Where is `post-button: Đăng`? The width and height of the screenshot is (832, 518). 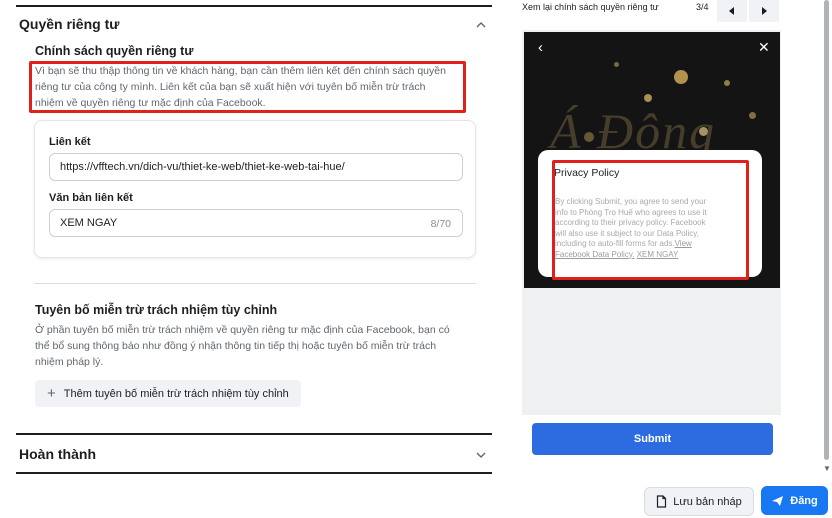 post-button: Đăng is located at coordinates (794, 500).